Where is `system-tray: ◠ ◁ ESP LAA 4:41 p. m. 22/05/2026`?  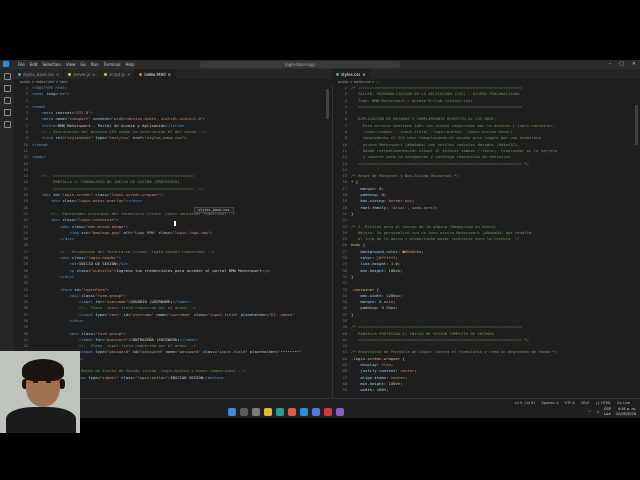
system-tray: ◠ ◁ ESP LAA 4:41 p. m. 22/05/2026 is located at coordinates (612, 411).